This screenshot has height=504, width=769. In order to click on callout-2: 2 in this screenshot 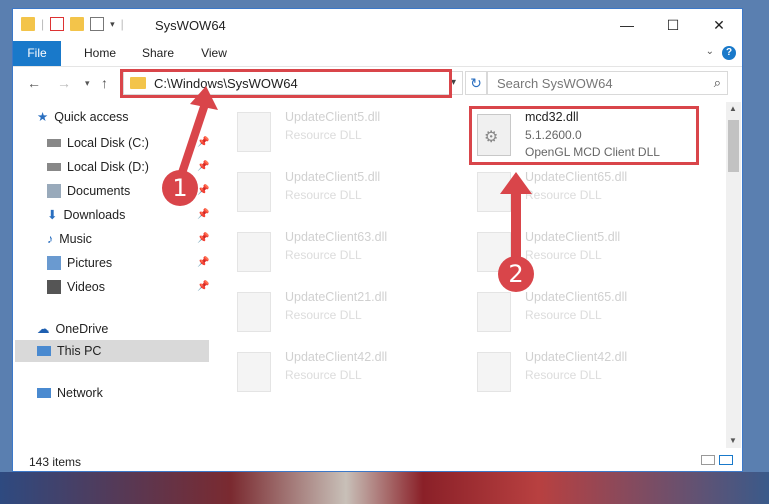, I will do `click(516, 274)`.